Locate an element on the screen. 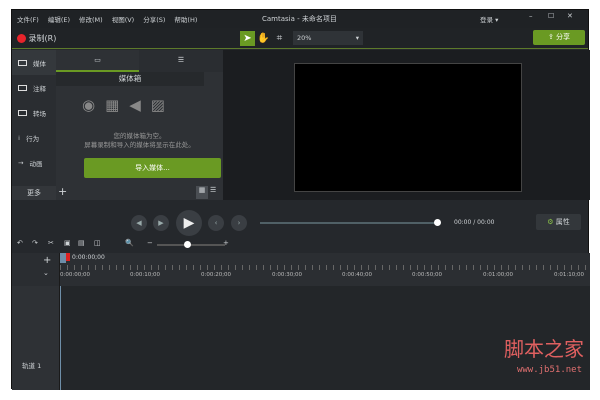 This screenshot has width=600, height=400. properties-button: ⚙ 属性 is located at coordinates (558, 222).